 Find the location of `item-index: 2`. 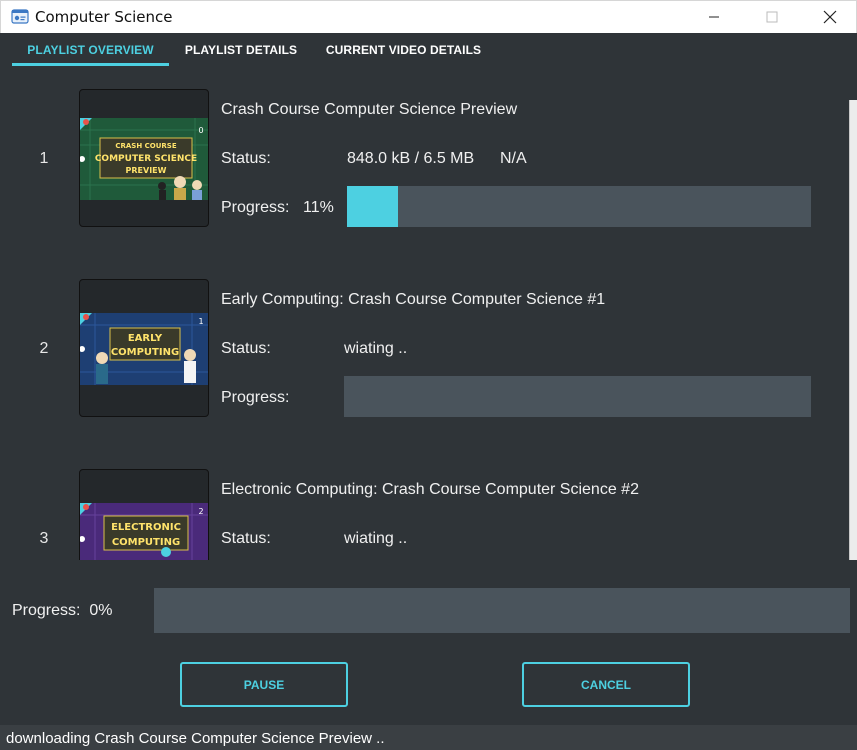

item-index: 2 is located at coordinates (44, 348).